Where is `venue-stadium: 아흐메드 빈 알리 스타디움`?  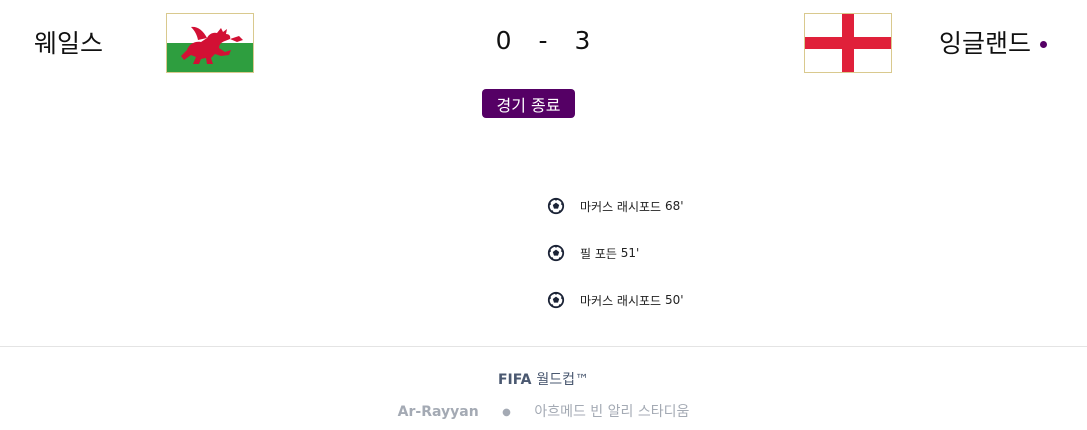 venue-stadium: 아흐메드 빈 알리 스타디움 is located at coordinates (612, 412).